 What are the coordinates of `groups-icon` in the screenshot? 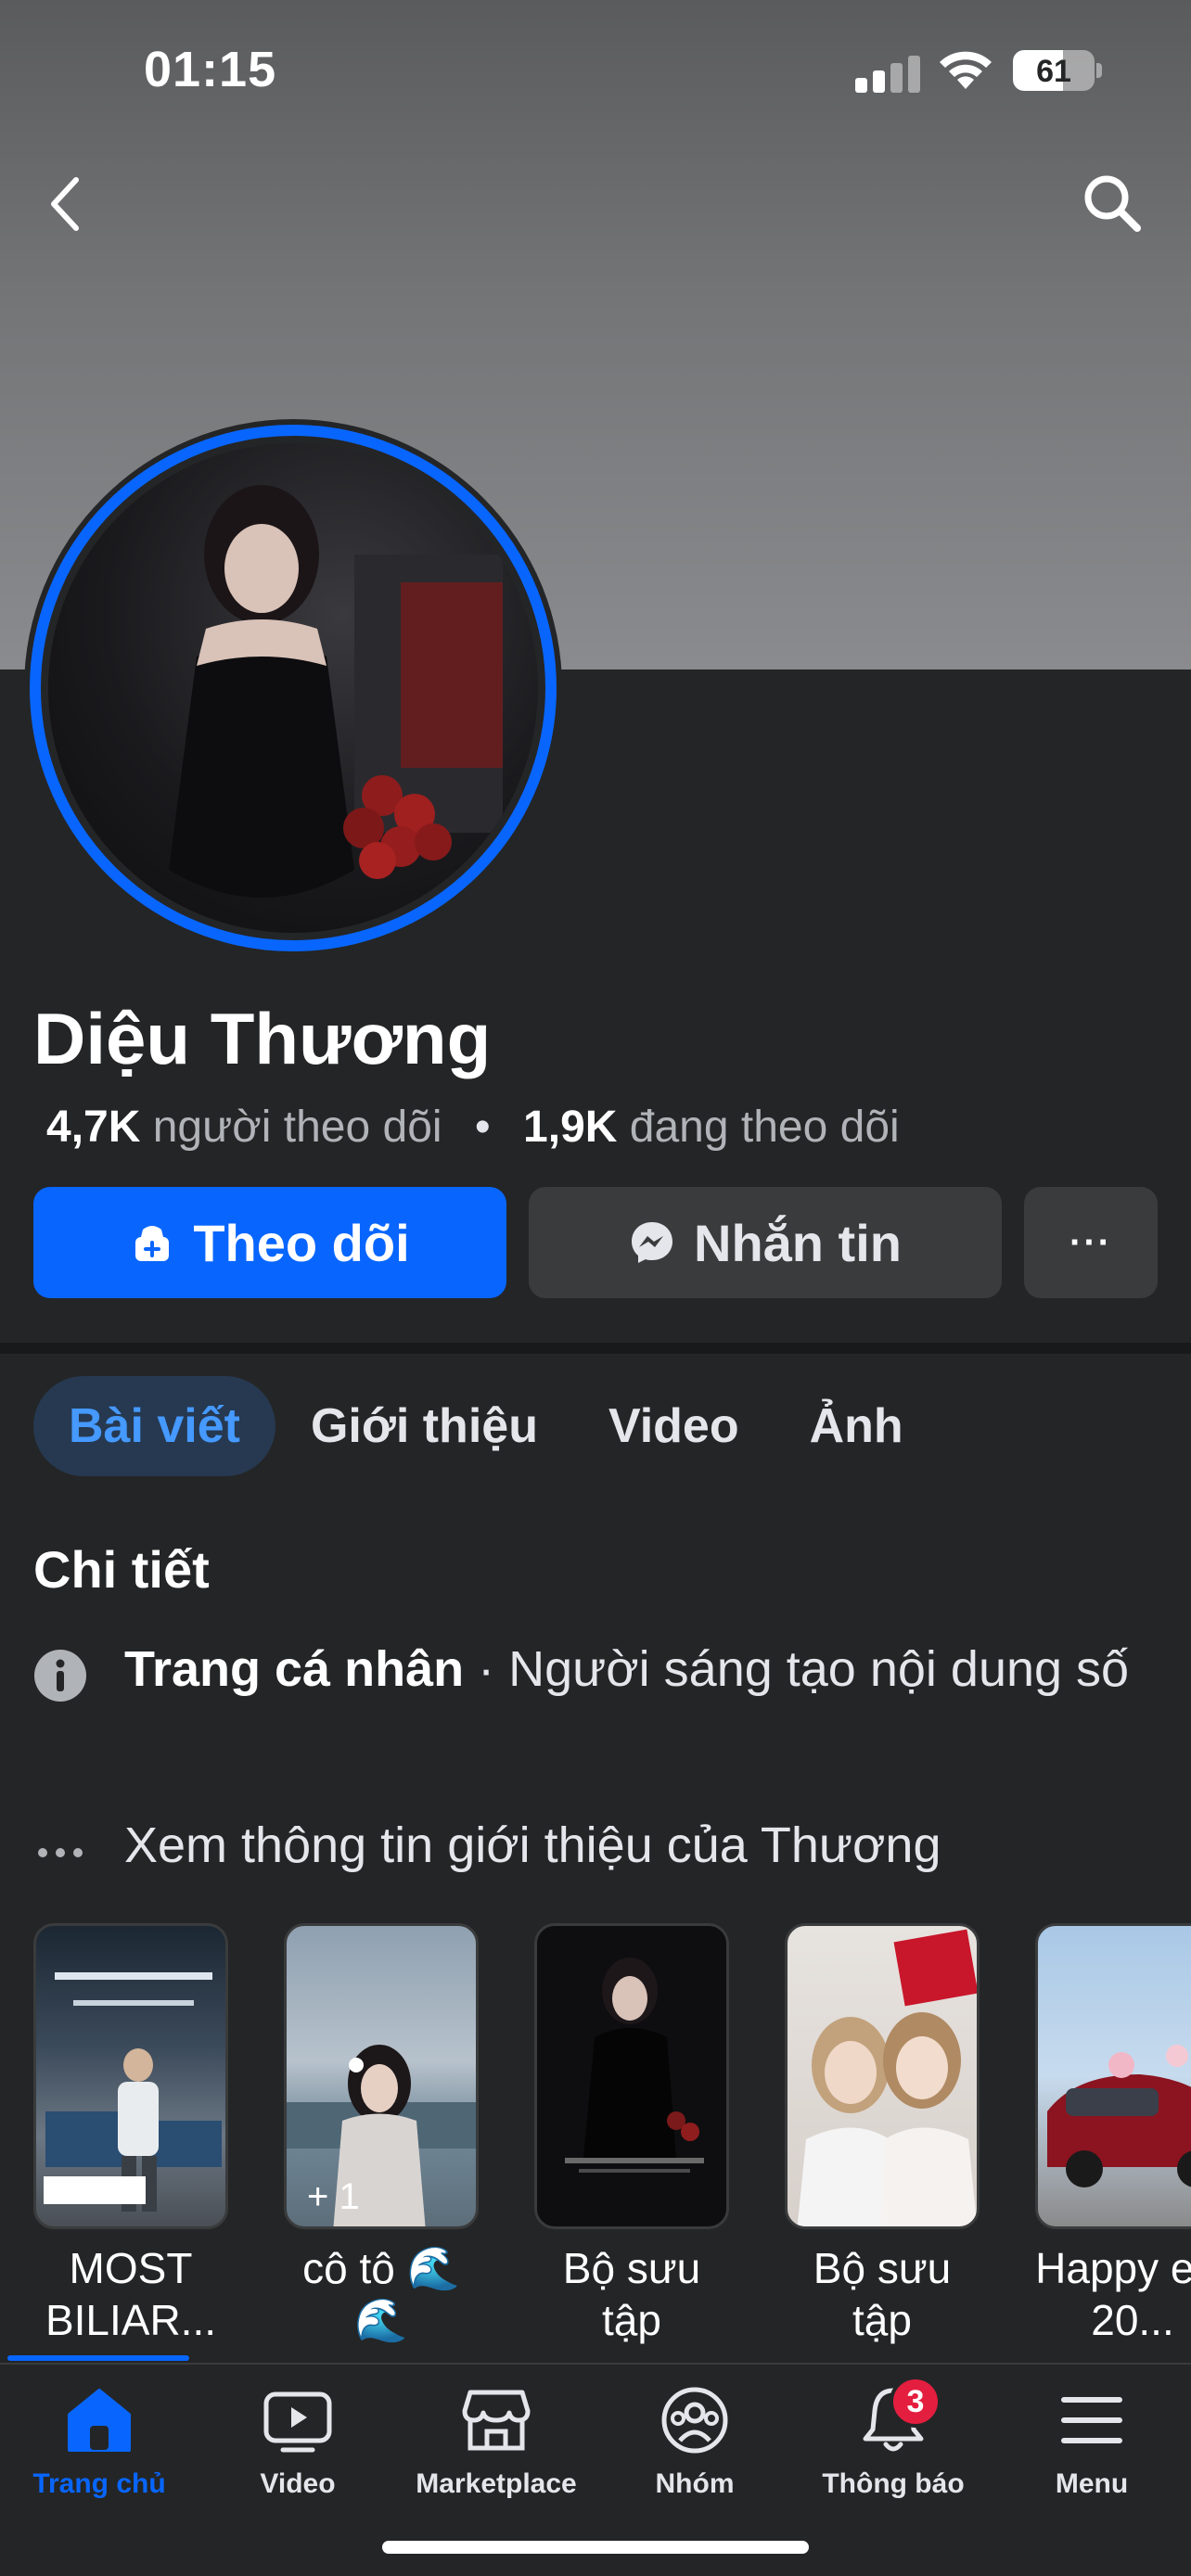 It's located at (694, 2420).